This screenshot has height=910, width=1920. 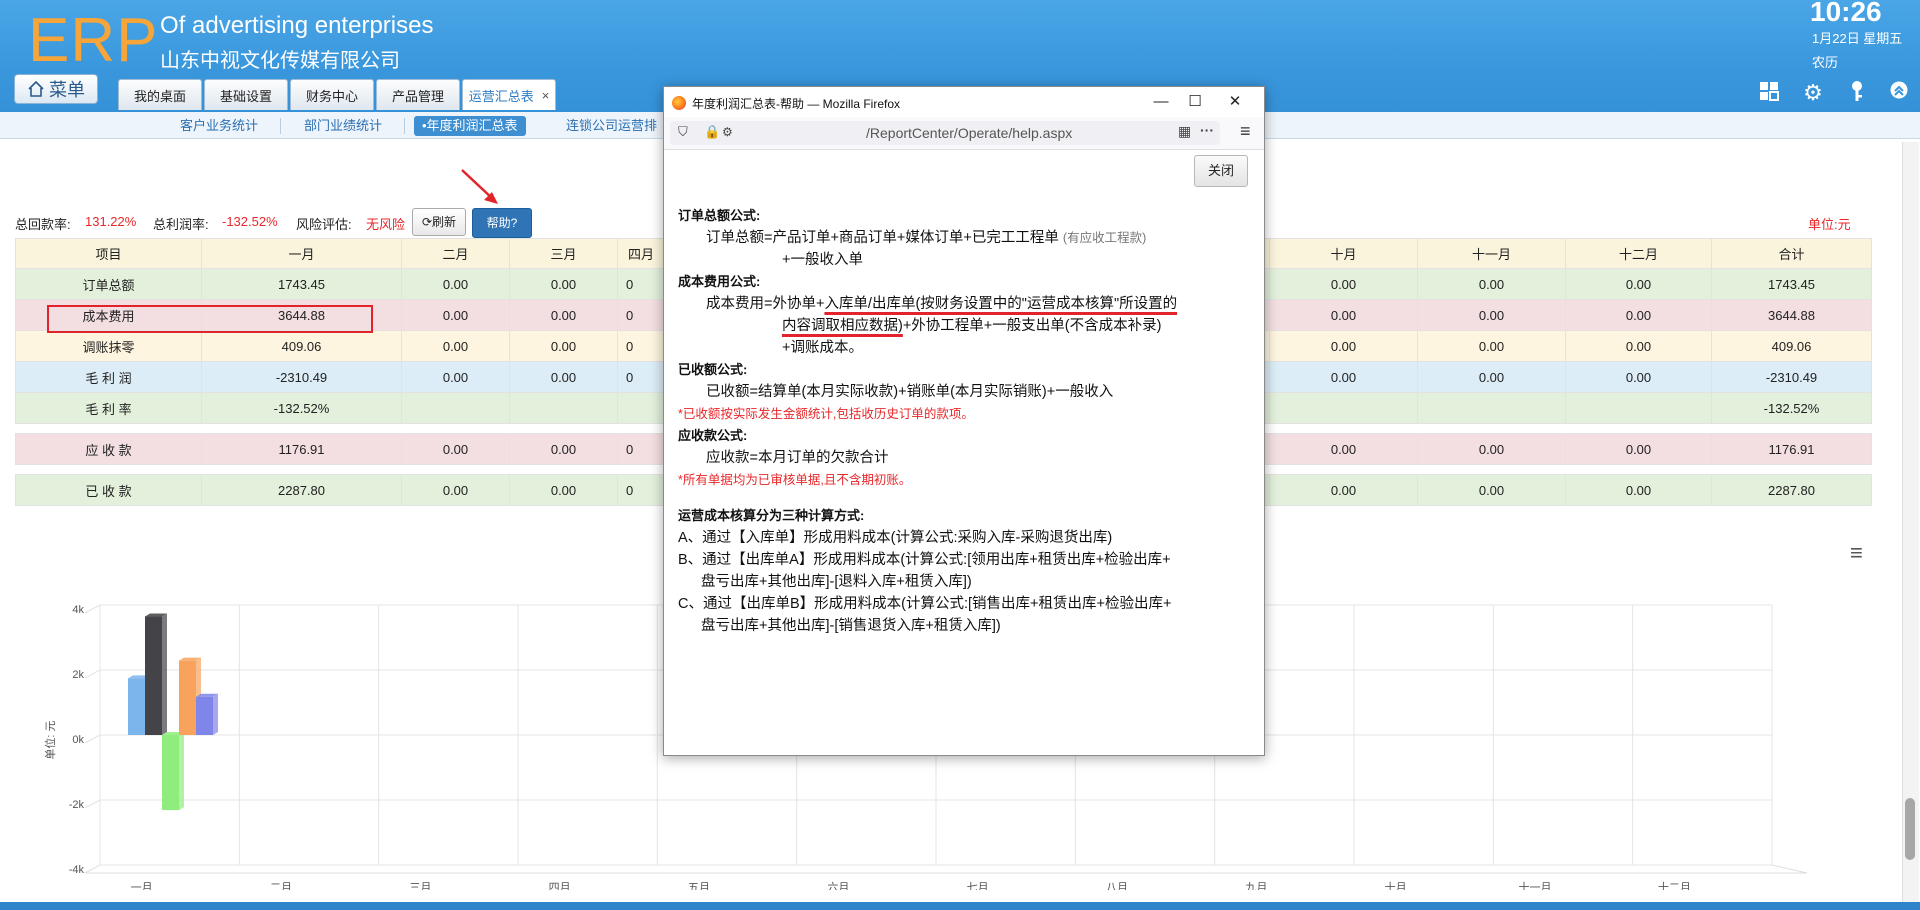 I want to click on table-cell: -132.52%, so click(x=1791, y=408).